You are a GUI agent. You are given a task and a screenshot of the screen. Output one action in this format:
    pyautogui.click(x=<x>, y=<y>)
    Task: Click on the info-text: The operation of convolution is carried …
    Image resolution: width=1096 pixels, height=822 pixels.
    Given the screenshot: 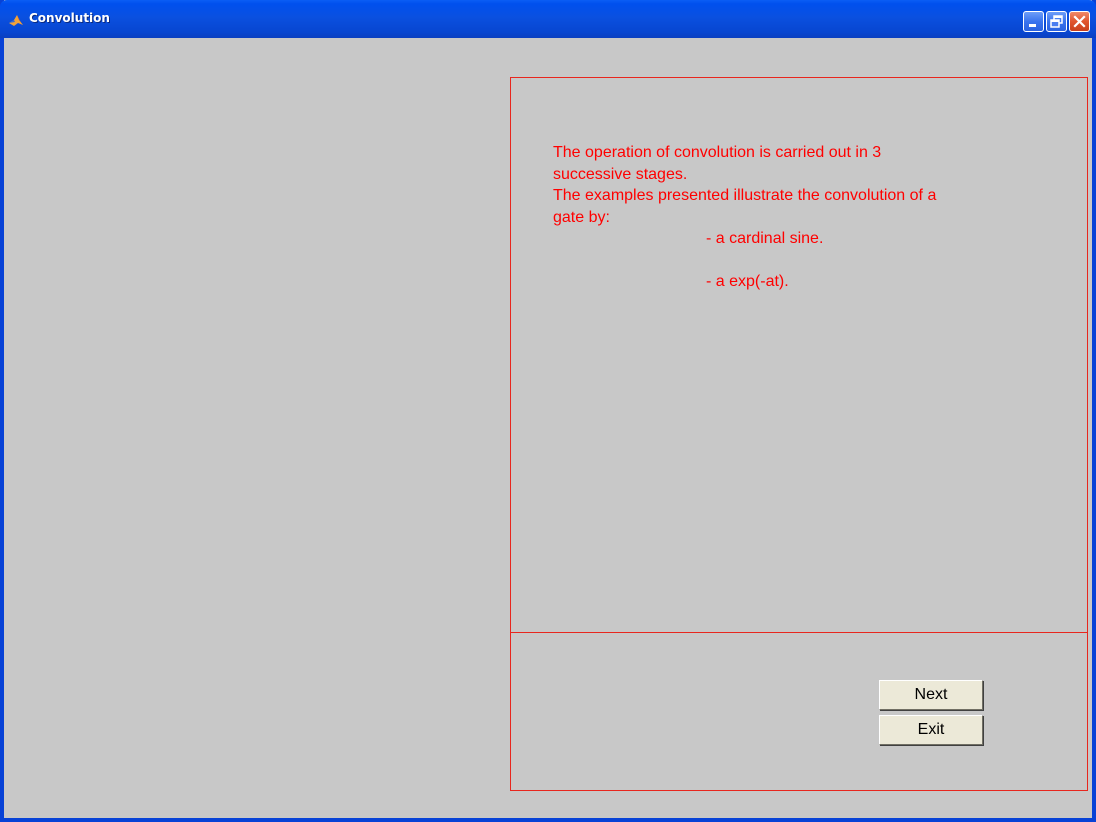 What is the action you would take?
    pyautogui.click(x=808, y=217)
    